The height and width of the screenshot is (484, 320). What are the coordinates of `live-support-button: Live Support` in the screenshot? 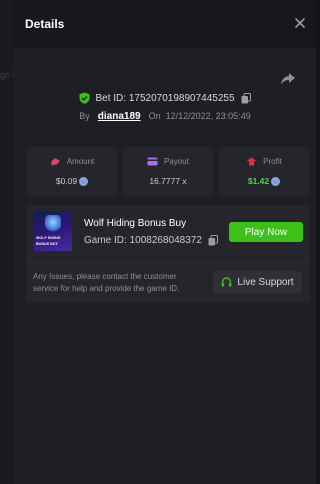 It's located at (257, 282).